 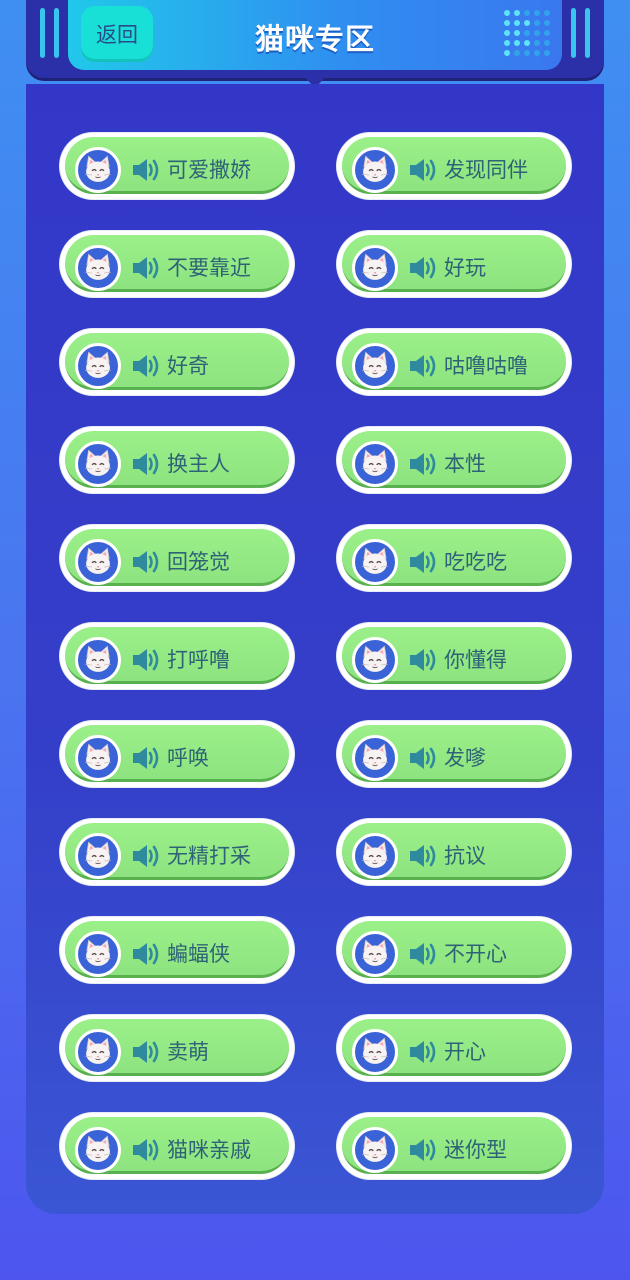 I want to click on sound-button-right-6: 你懂得, so click(x=454, y=656).